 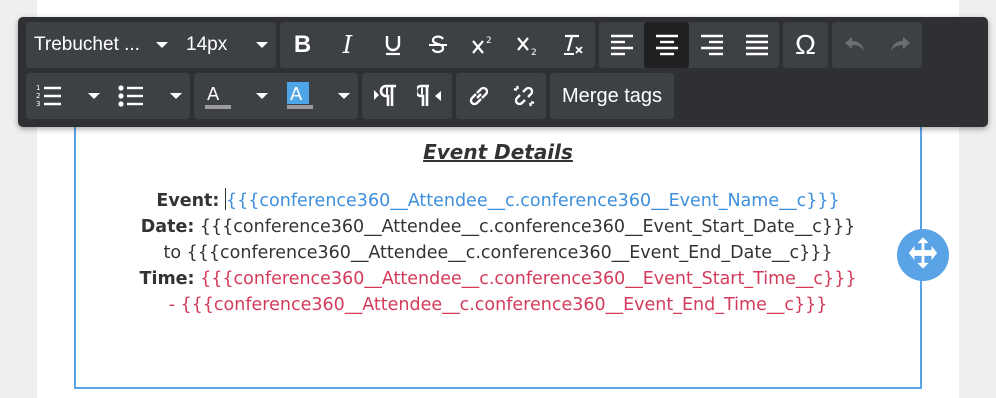 I want to click on justify-button, so click(x=756, y=45).